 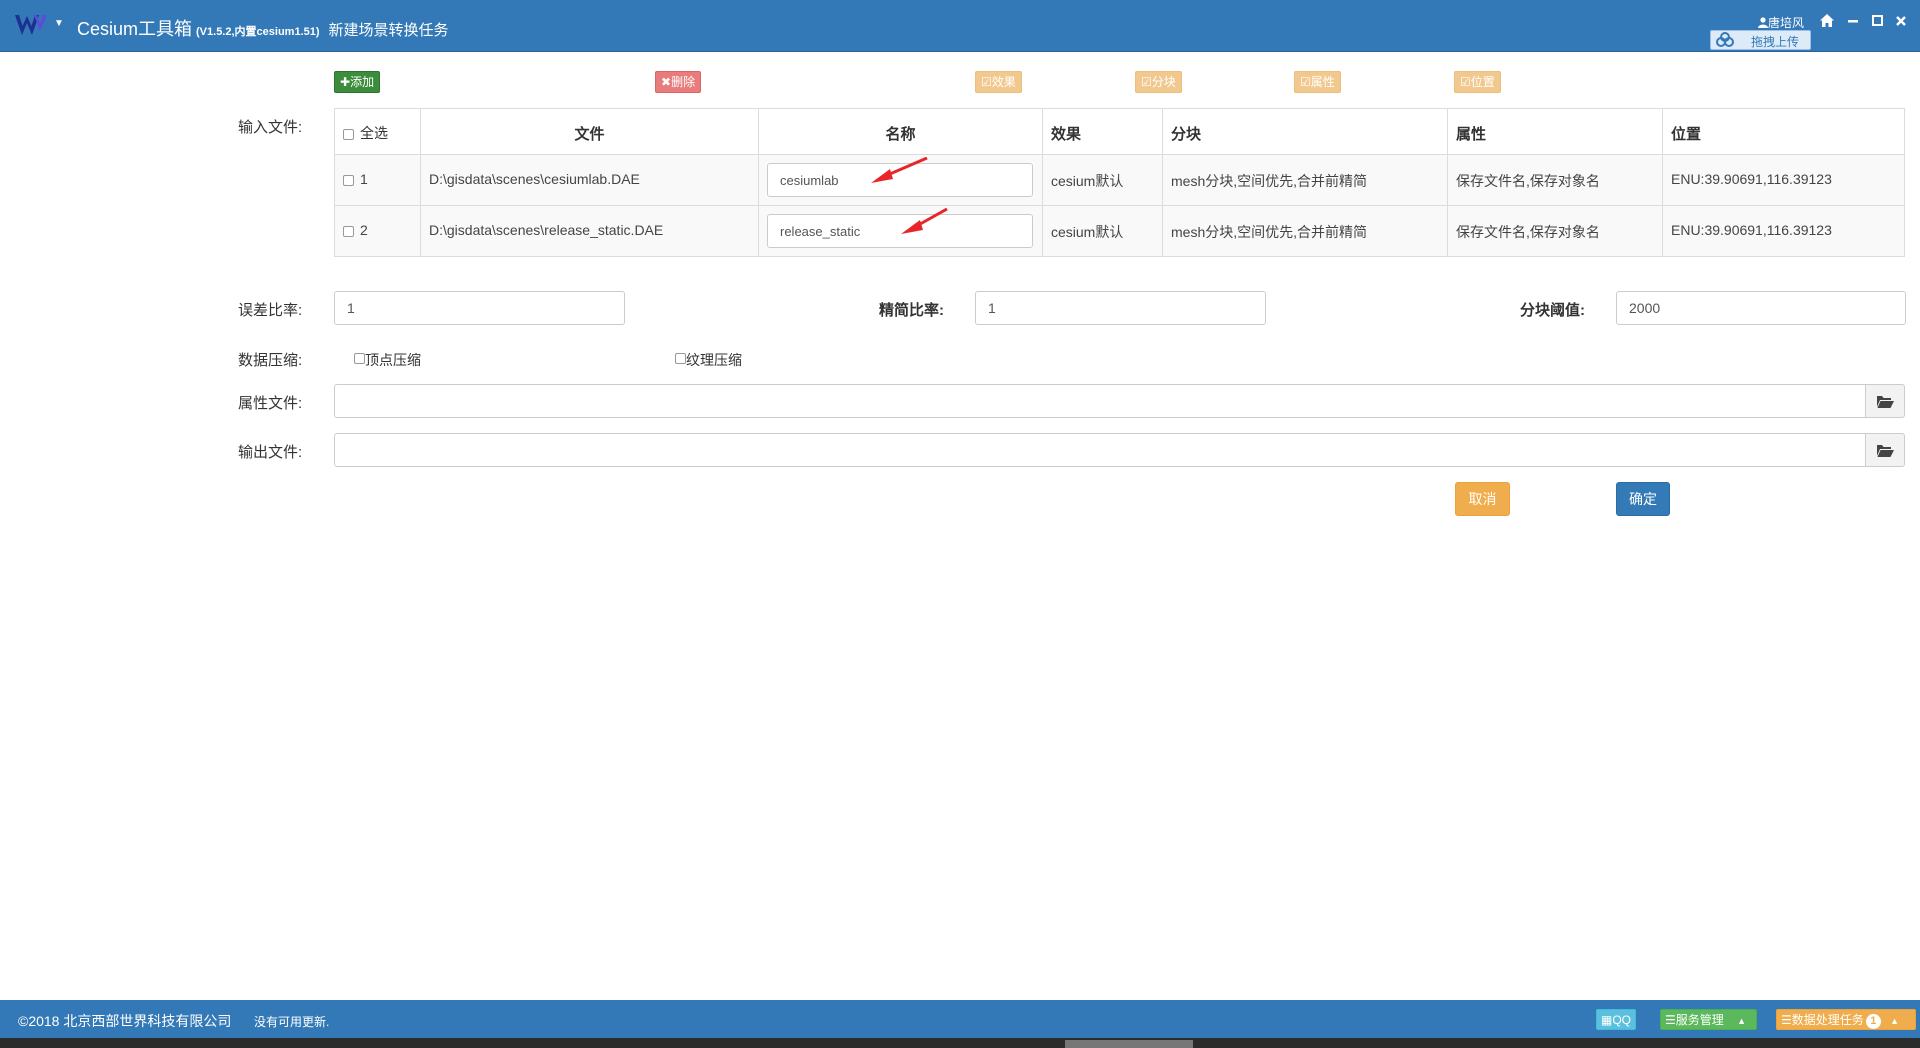 I want to click on home-button, so click(x=1827, y=21).